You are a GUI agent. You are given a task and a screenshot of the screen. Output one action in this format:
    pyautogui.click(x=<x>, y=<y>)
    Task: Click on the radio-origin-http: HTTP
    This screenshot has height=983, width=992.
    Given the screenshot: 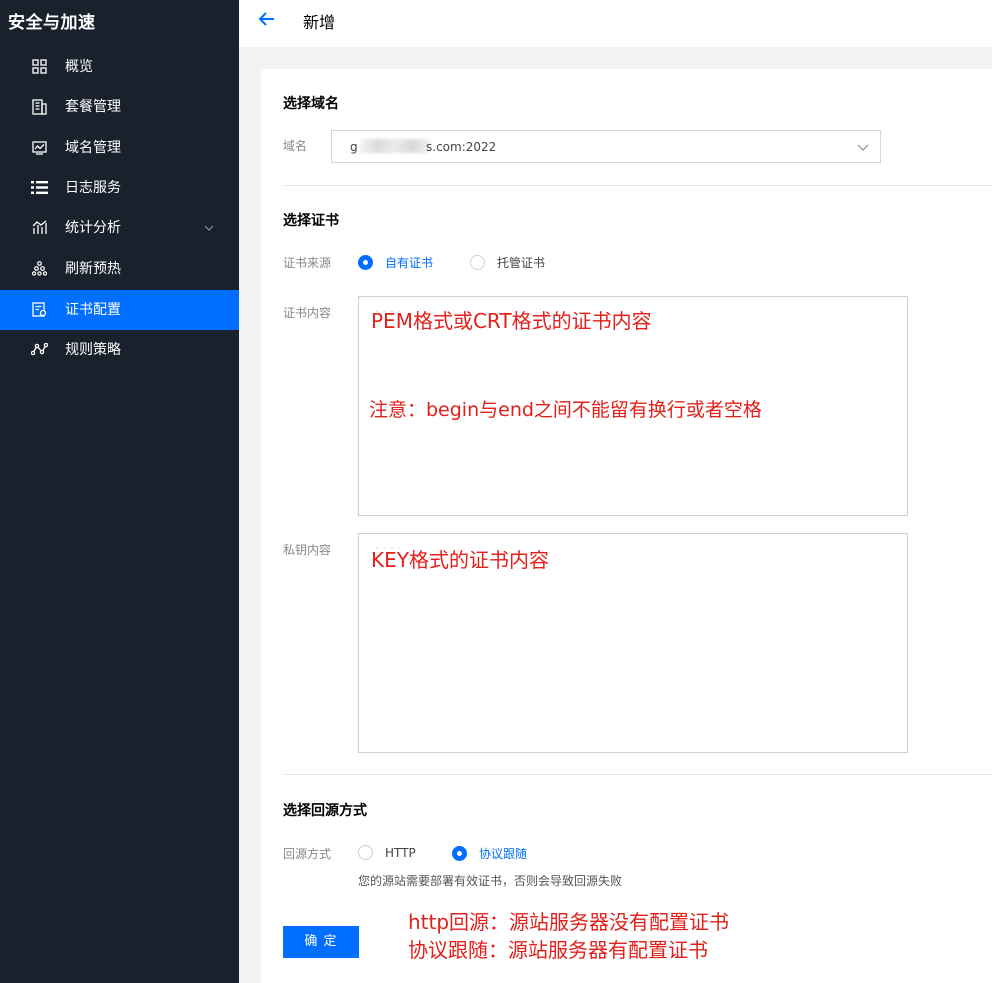 What is the action you would take?
    pyautogui.click(x=387, y=852)
    